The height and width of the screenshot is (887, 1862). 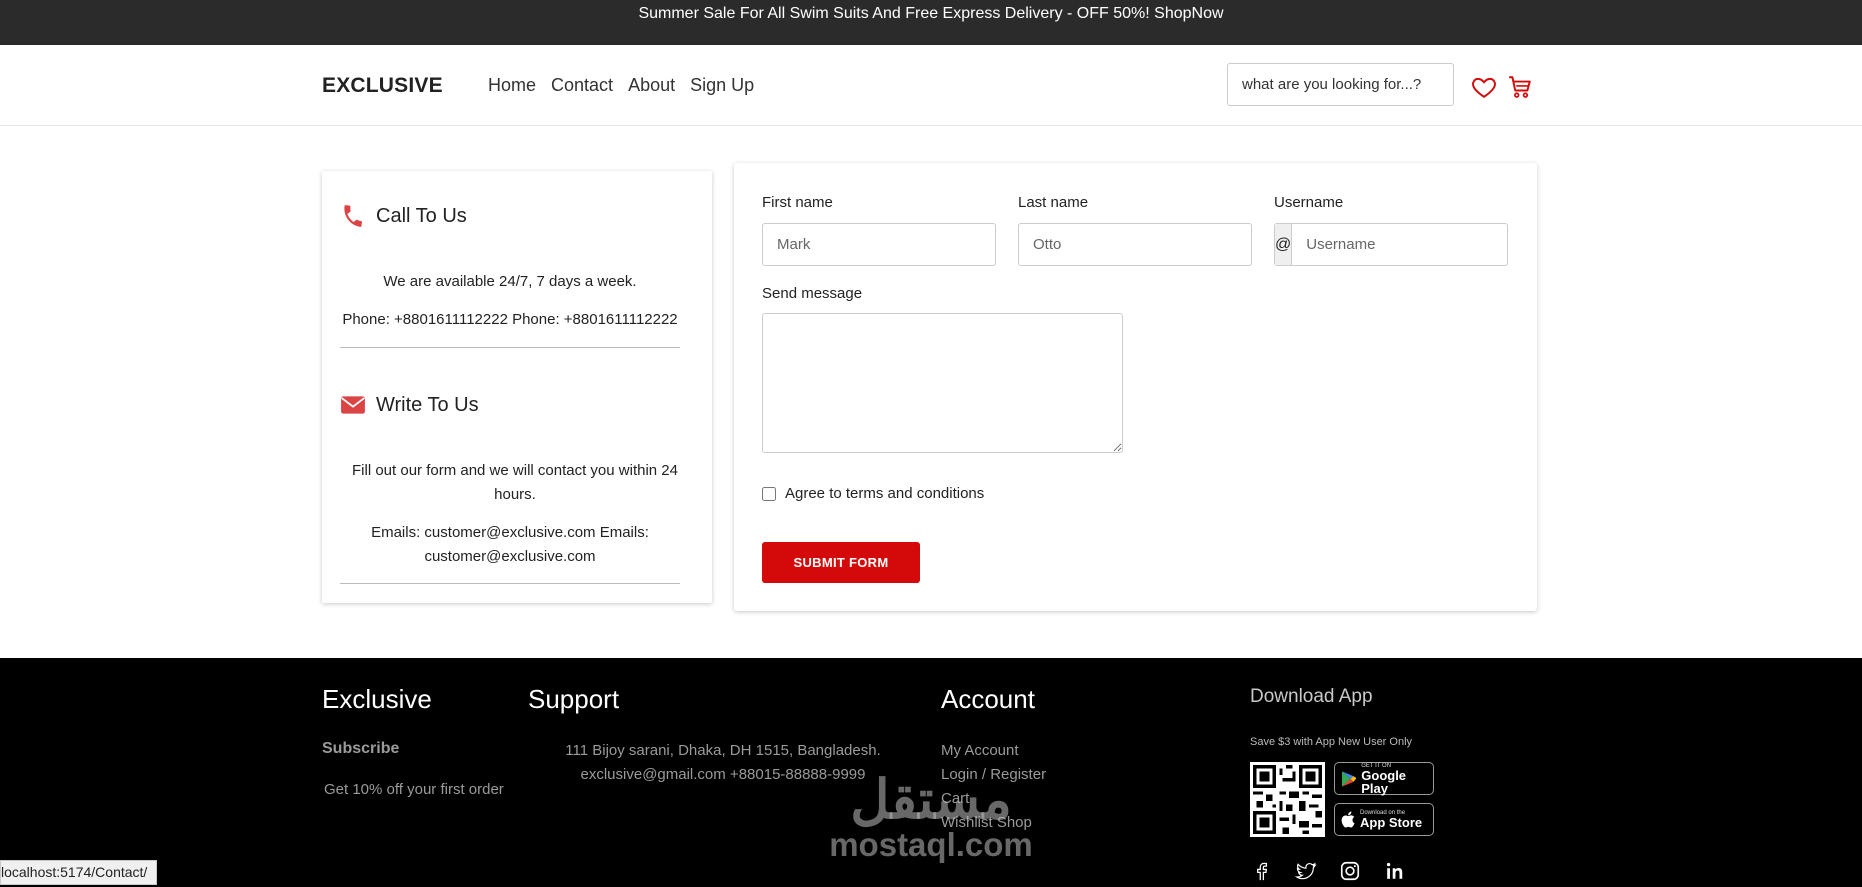 I want to click on agree-checkbox, so click(x=769, y=493).